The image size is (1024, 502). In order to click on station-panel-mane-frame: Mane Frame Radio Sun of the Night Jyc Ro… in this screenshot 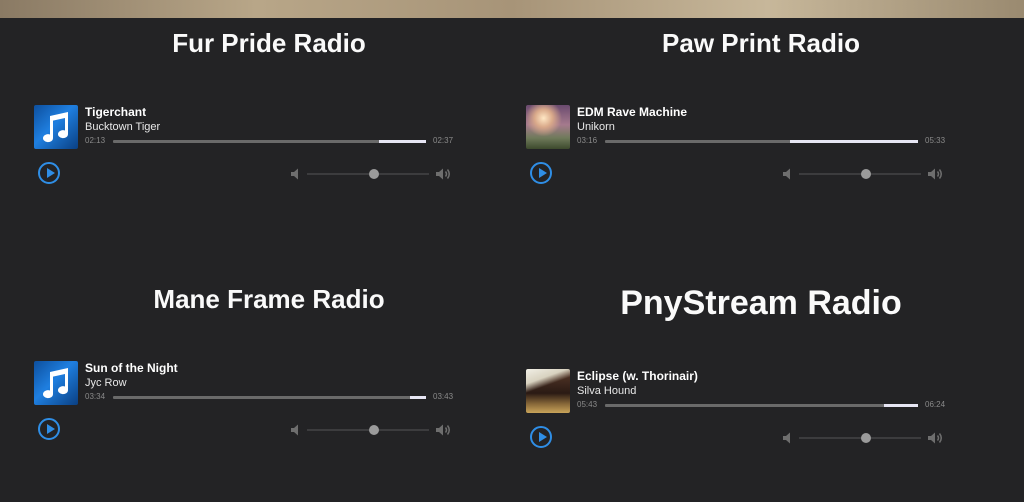, I will do `click(269, 362)`.